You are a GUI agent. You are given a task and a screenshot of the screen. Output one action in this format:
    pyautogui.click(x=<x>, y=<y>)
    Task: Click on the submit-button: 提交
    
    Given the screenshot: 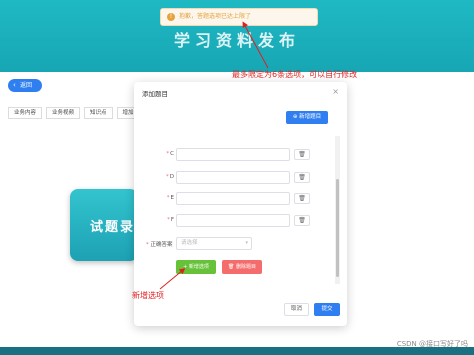 What is the action you would take?
    pyautogui.click(x=327, y=309)
    